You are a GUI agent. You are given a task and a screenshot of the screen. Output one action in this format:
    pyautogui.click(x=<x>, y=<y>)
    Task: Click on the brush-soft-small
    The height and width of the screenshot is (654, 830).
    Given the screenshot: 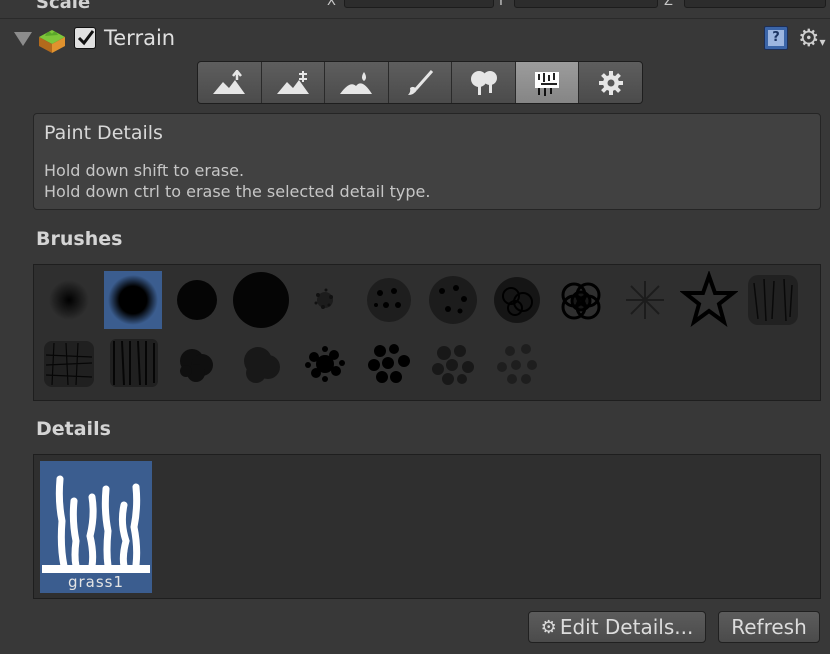 What is the action you would take?
    pyautogui.click(x=69, y=300)
    